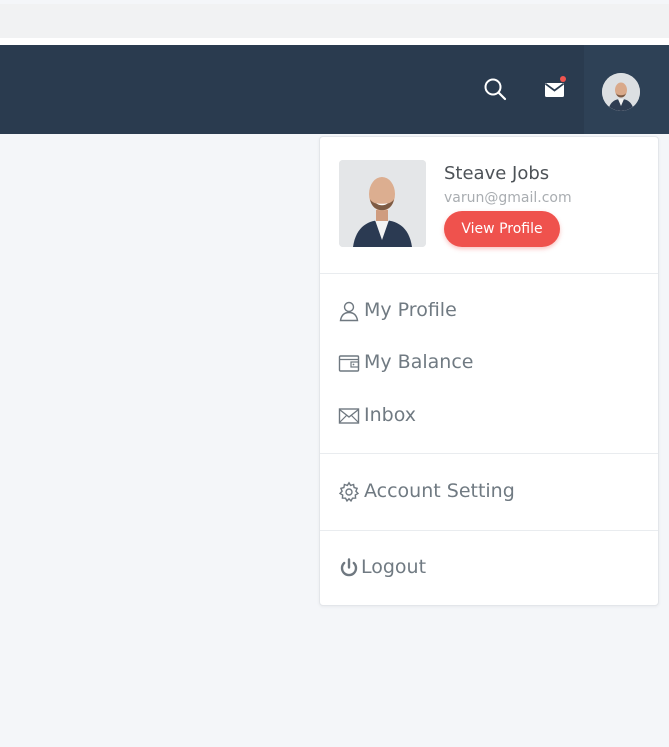  Describe the element at coordinates (382, 203) in the screenshot. I see `profile-photo` at that location.